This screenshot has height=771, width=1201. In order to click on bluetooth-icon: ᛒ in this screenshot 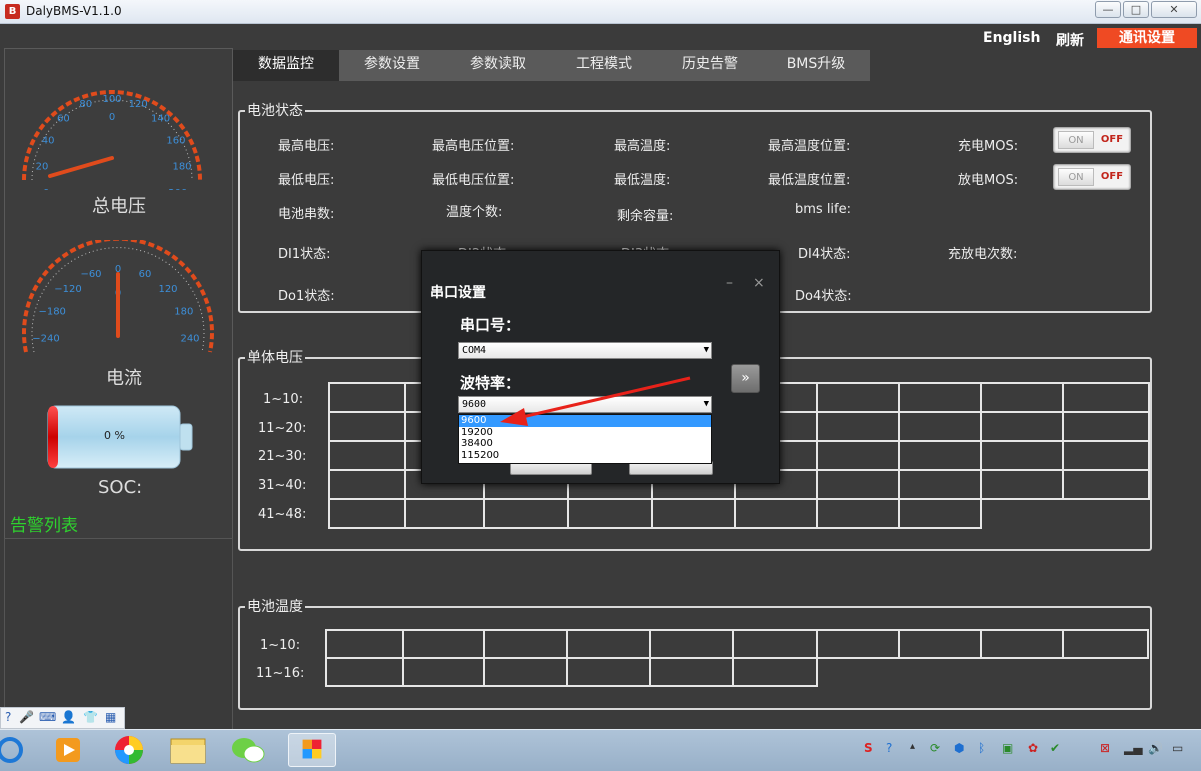, I will do `click(981, 748)`.